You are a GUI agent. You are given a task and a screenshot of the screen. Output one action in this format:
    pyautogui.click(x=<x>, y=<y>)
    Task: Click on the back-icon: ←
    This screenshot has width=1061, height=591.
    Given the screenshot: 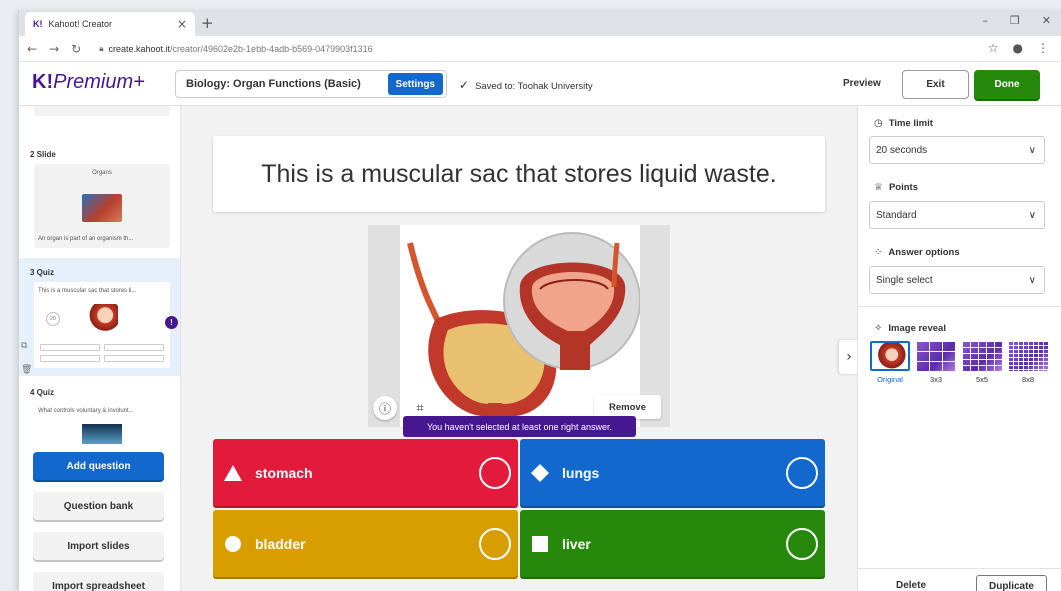 What is the action you would take?
    pyautogui.click(x=32, y=49)
    